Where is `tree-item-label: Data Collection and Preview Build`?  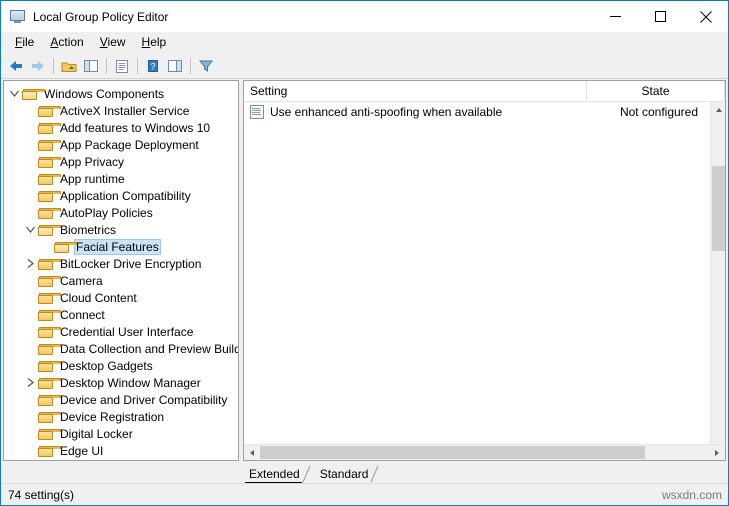
tree-item-label: Data Collection and Preview Build is located at coordinates (149, 348).